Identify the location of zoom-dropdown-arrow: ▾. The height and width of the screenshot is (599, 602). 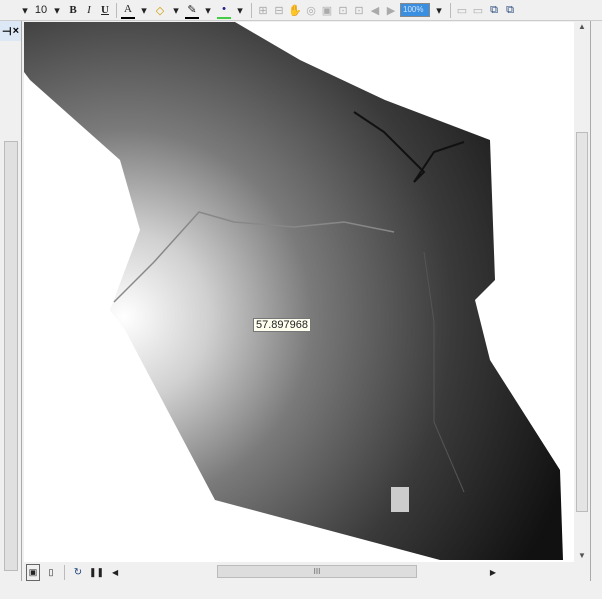
(439, 10).